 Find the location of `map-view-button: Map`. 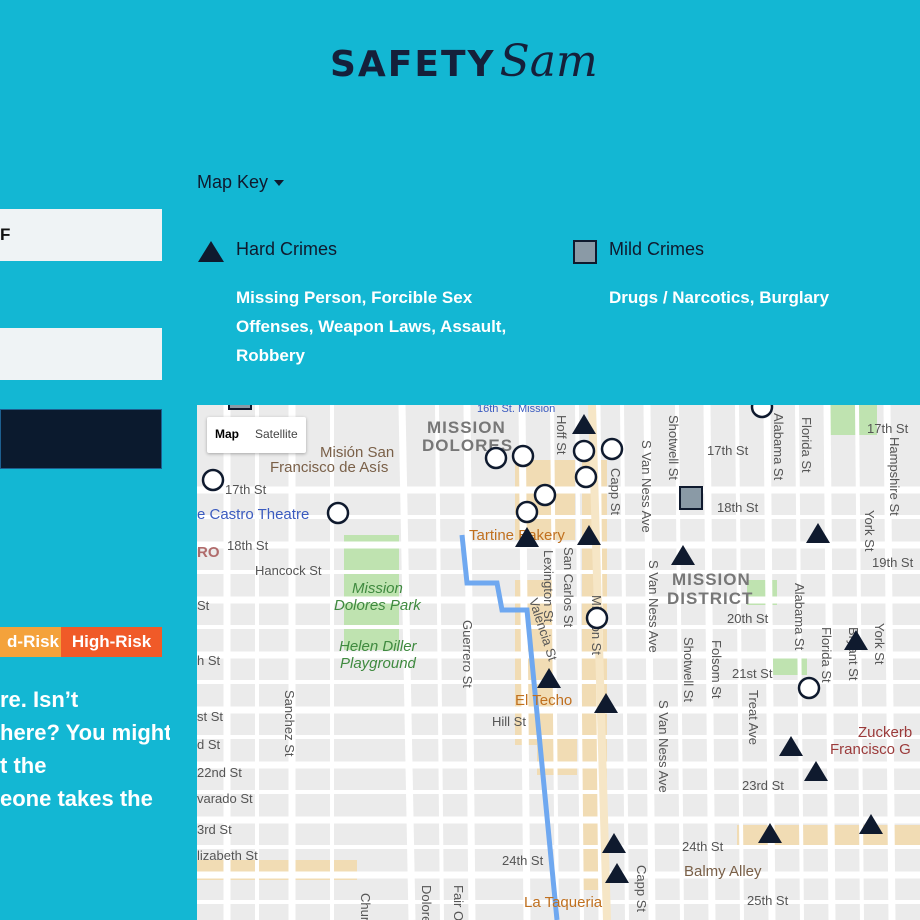

map-view-button: Map is located at coordinates (227, 435).